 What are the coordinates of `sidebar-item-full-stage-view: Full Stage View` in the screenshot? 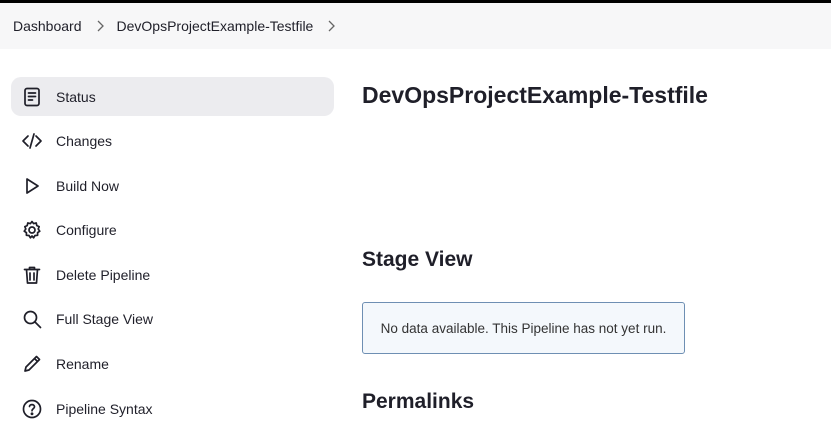 It's located at (172, 319).